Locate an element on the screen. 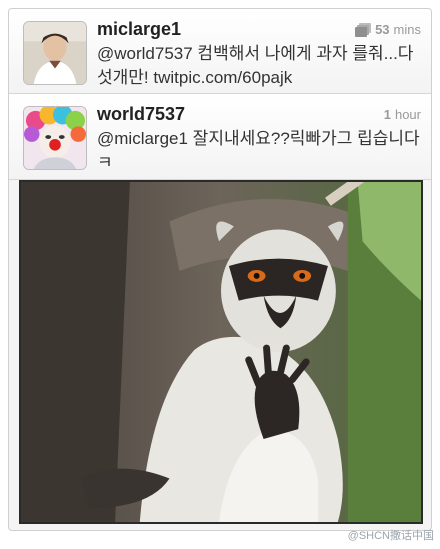  timestamp: 53 mins is located at coordinates (388, 29).